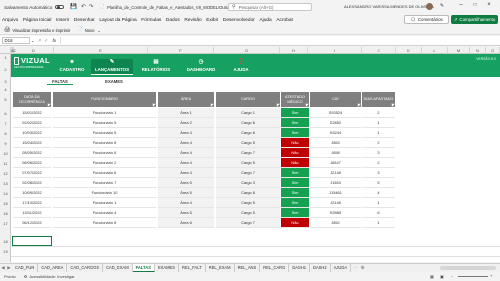  What do you see at coordinates (459, 50) in the screenshot?
I see `column-header: M` at bounding box center [459, 50].